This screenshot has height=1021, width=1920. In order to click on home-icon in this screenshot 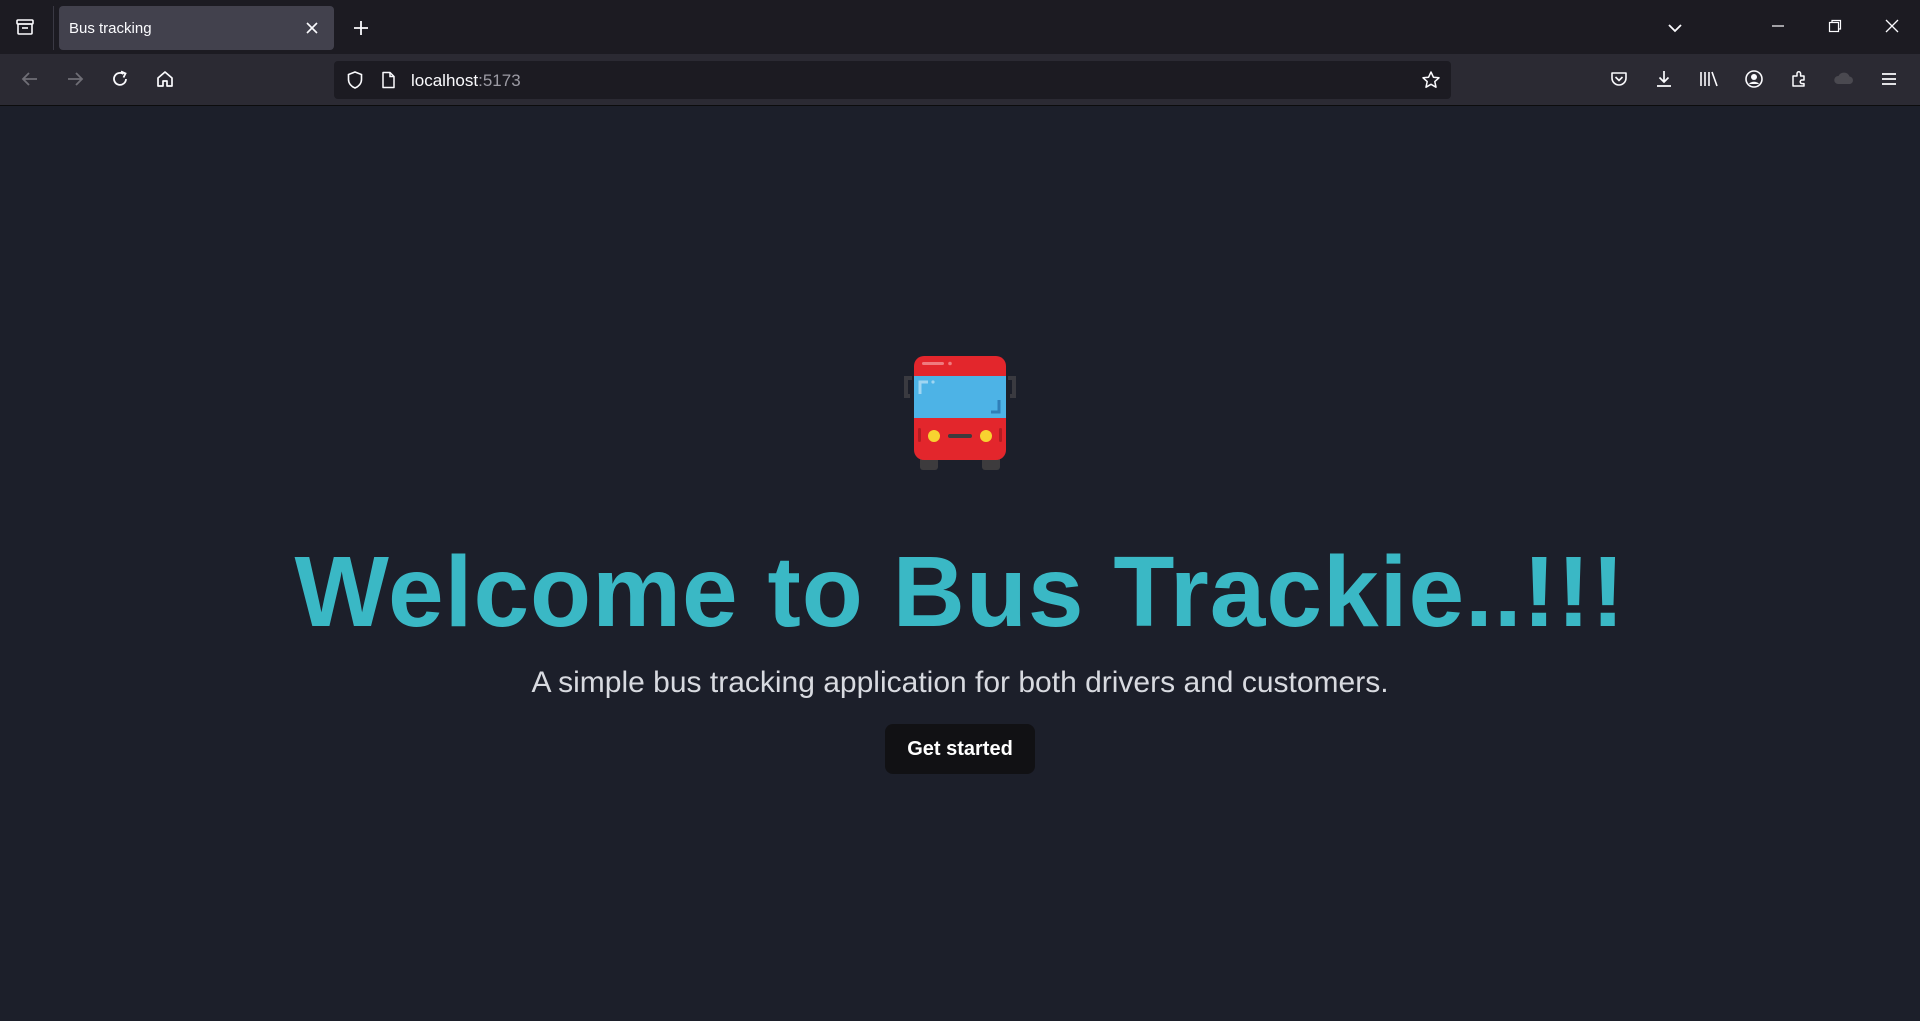, I will do `click(165, 79)`.